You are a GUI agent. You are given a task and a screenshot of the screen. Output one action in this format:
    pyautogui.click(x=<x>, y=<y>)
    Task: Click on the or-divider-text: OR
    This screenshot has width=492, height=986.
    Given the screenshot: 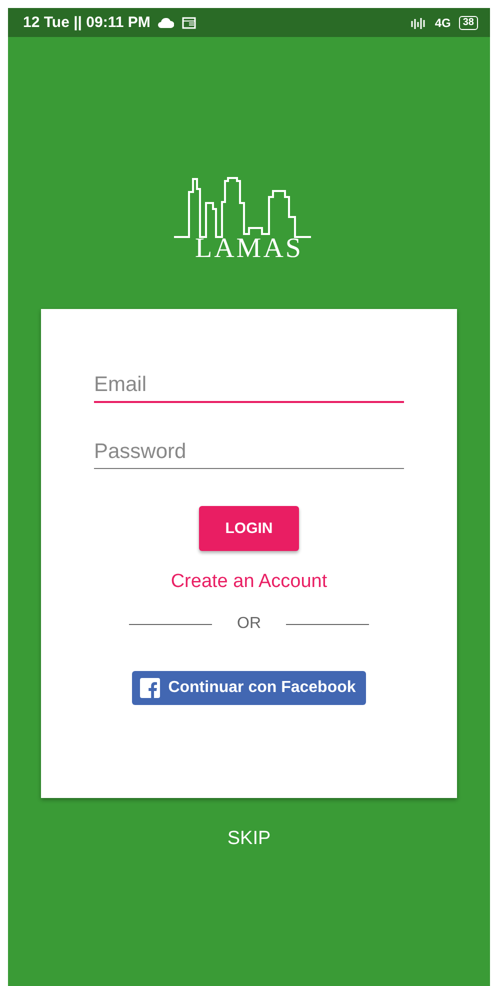 What is the action you would take?
    pyautogui.click(x=249, y=624)
    